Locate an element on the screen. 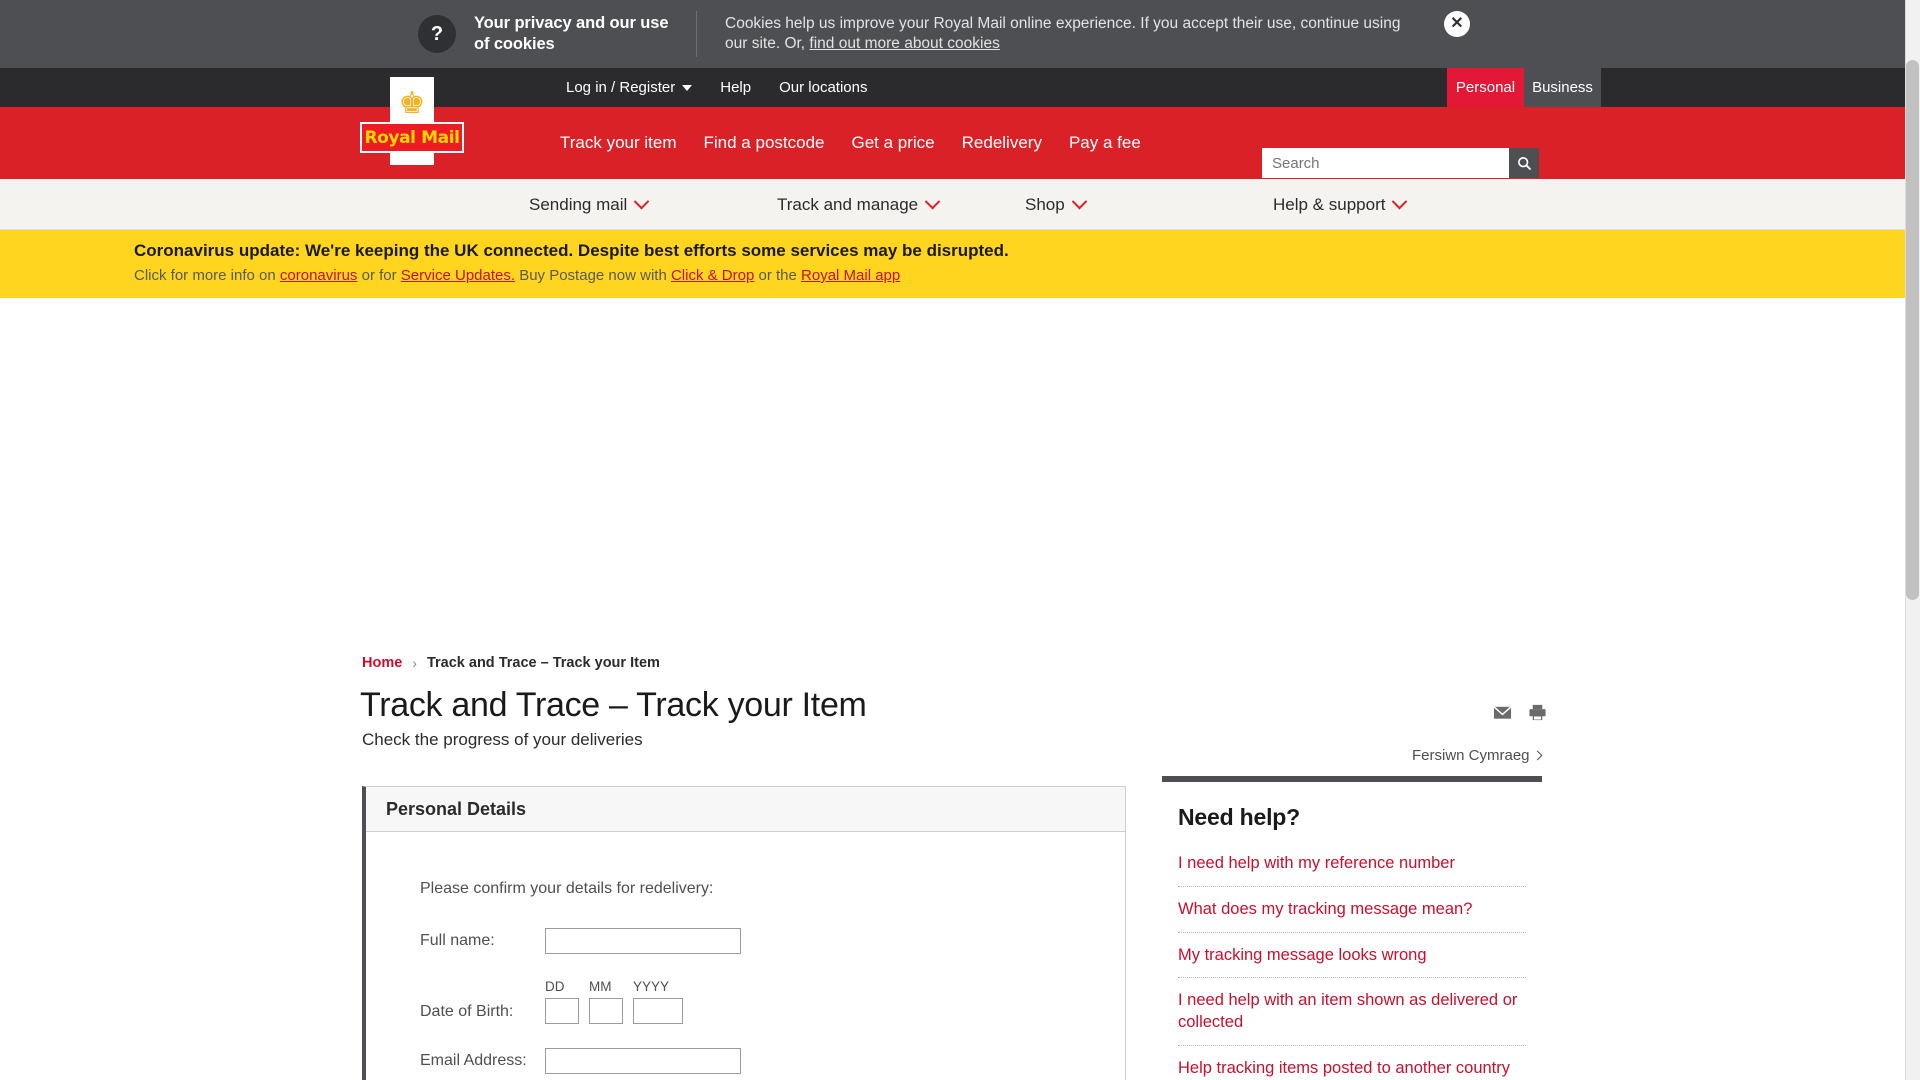 The width and height of the screenshot is (1920, 1080). print-icon is located at coordinates (1537, 712).